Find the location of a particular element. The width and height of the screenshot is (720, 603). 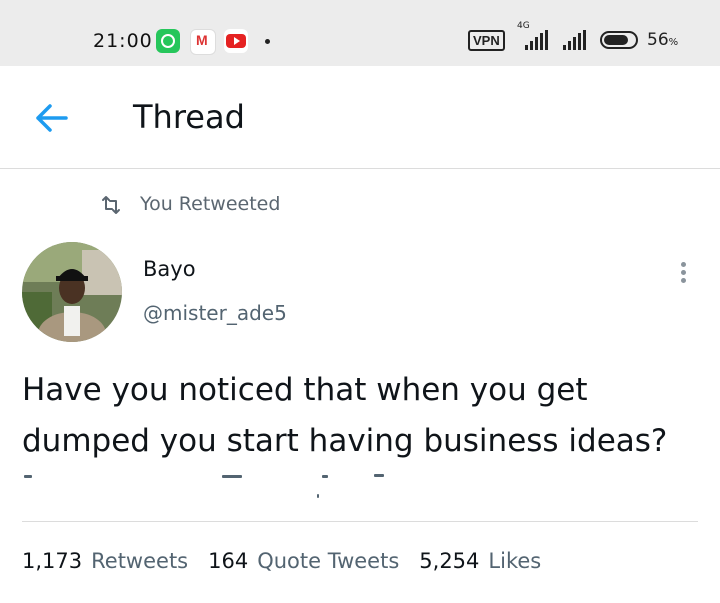

whatsapp-icon is located at coordinates (168, 41).